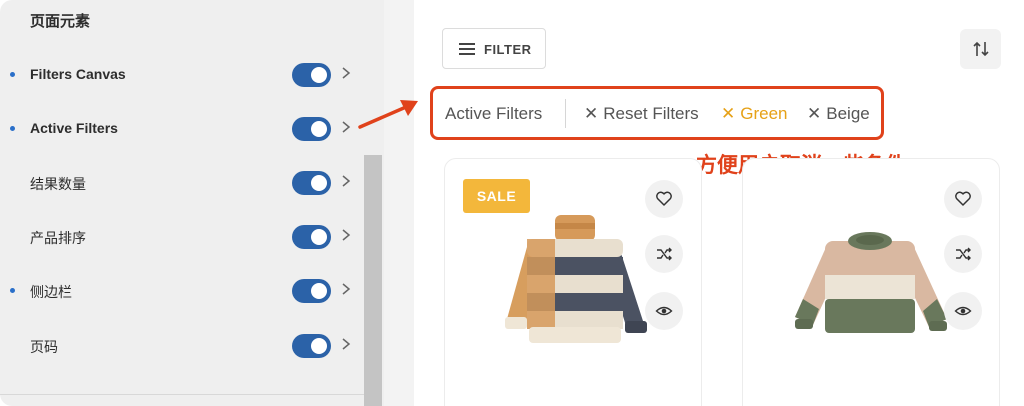  What do you see at coordinates (78, 74) in the screenshot?
I see `setting-label: Filters Canvas` at bounding box center [78, 74].